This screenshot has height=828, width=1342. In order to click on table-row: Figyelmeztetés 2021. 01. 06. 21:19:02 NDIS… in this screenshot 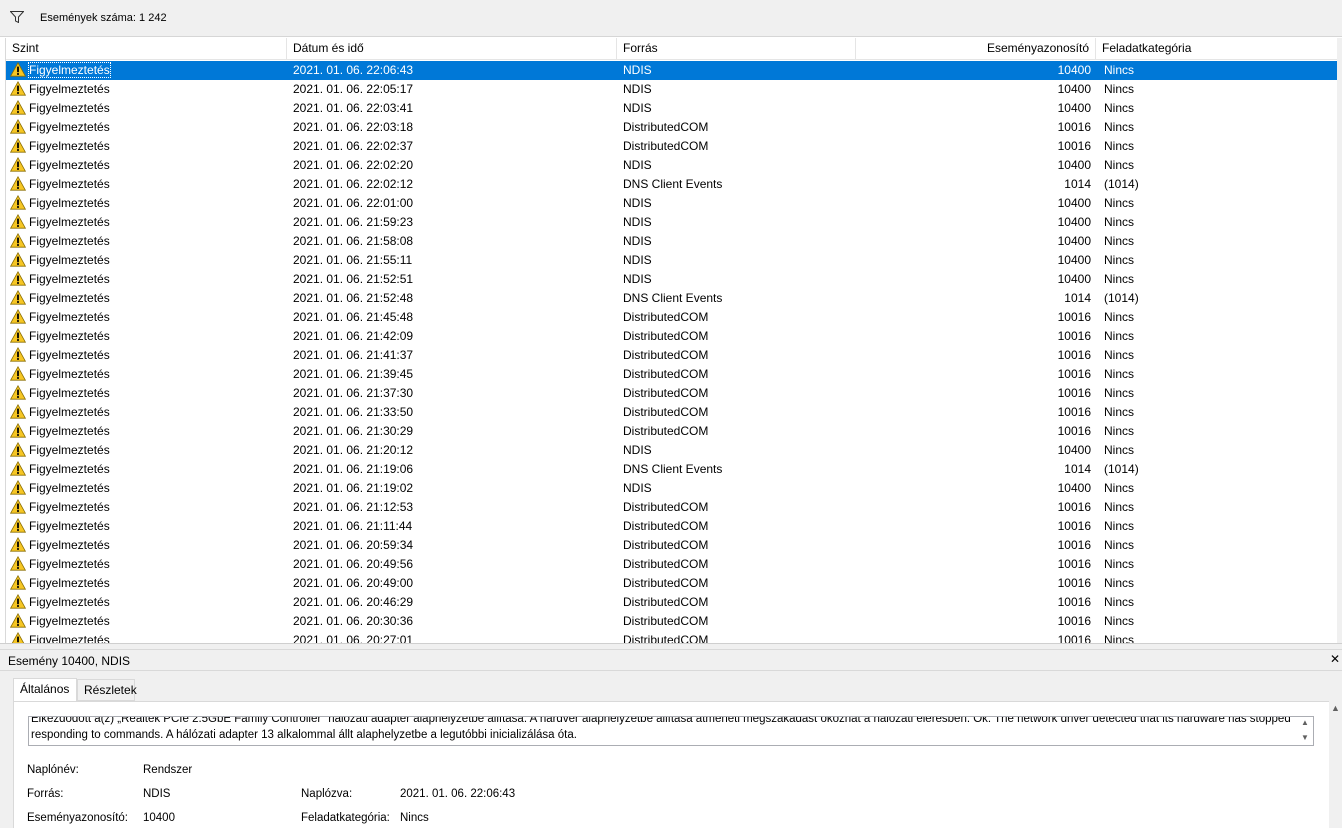, I will do `click(672, 488)`.